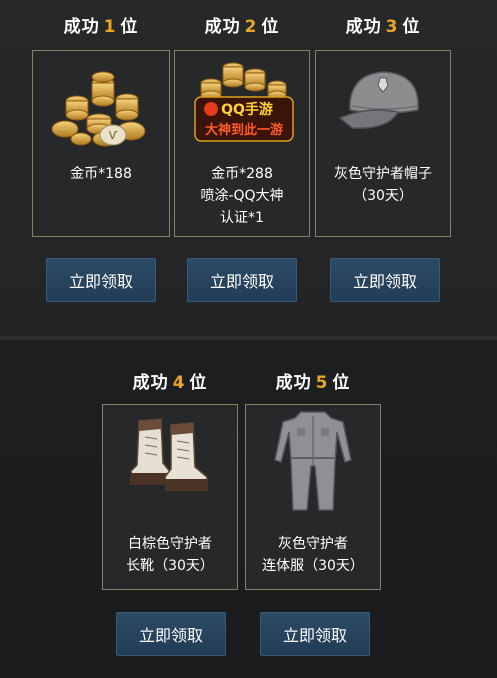  Describe the element at coordinates (315, 634) in the screenshot. I see `claim-button-5: 立即领取` at that location.